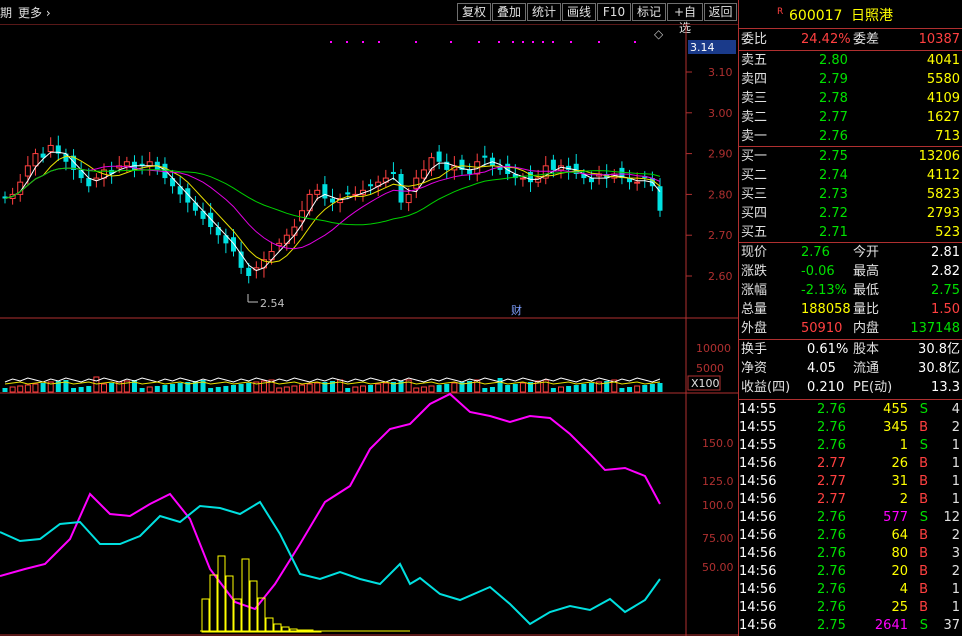 Image resolution: width=962 pixels, height=636 pixels. I want to click on stats-button: 统计, so click(544, 12).